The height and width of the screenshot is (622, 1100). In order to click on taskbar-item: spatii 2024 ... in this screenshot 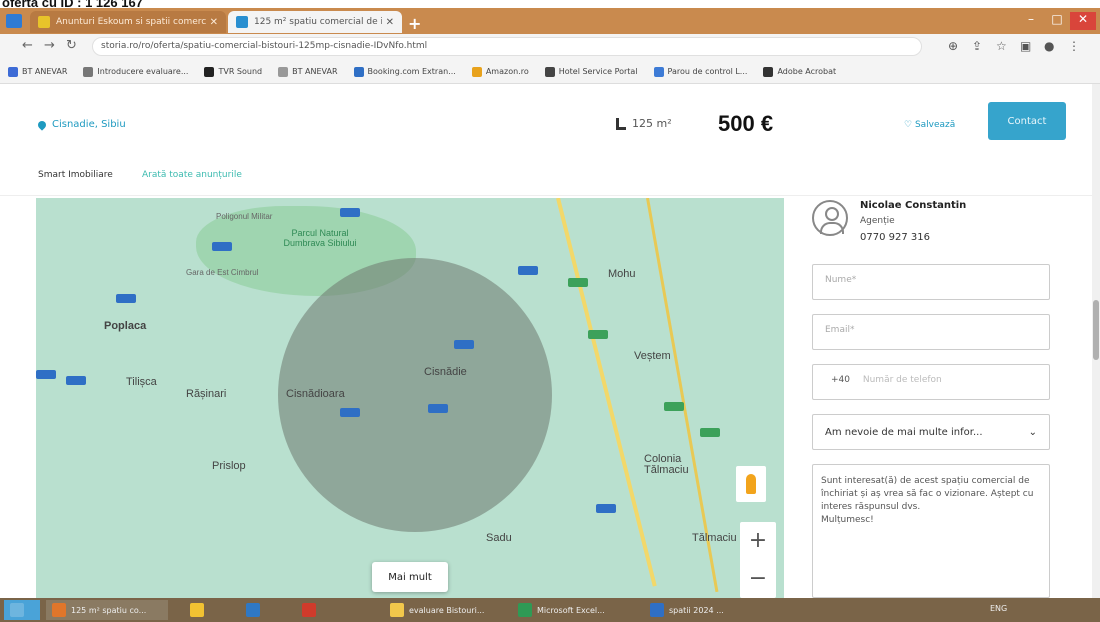, I will do `click(705, 610)`.